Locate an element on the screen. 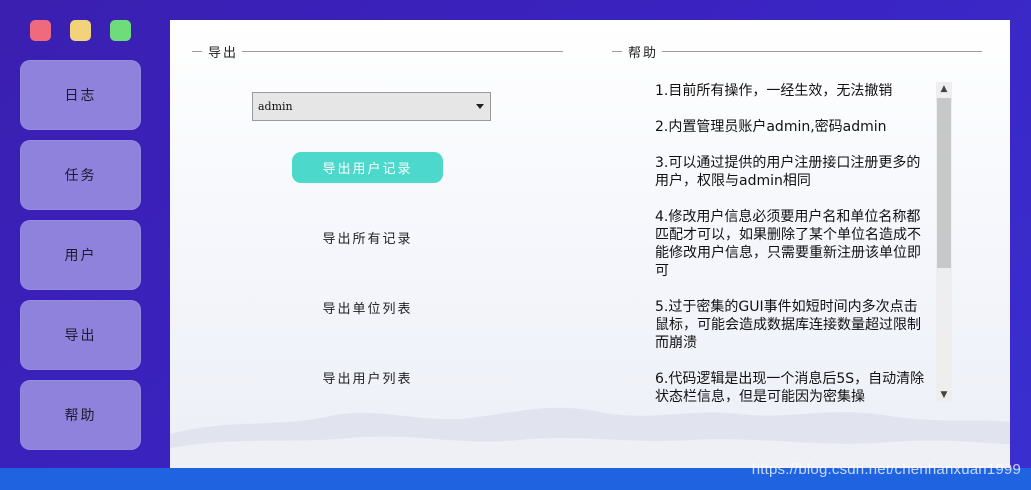  export-user-records-label: 导出用户记录 is located at coordinates (367, 169).